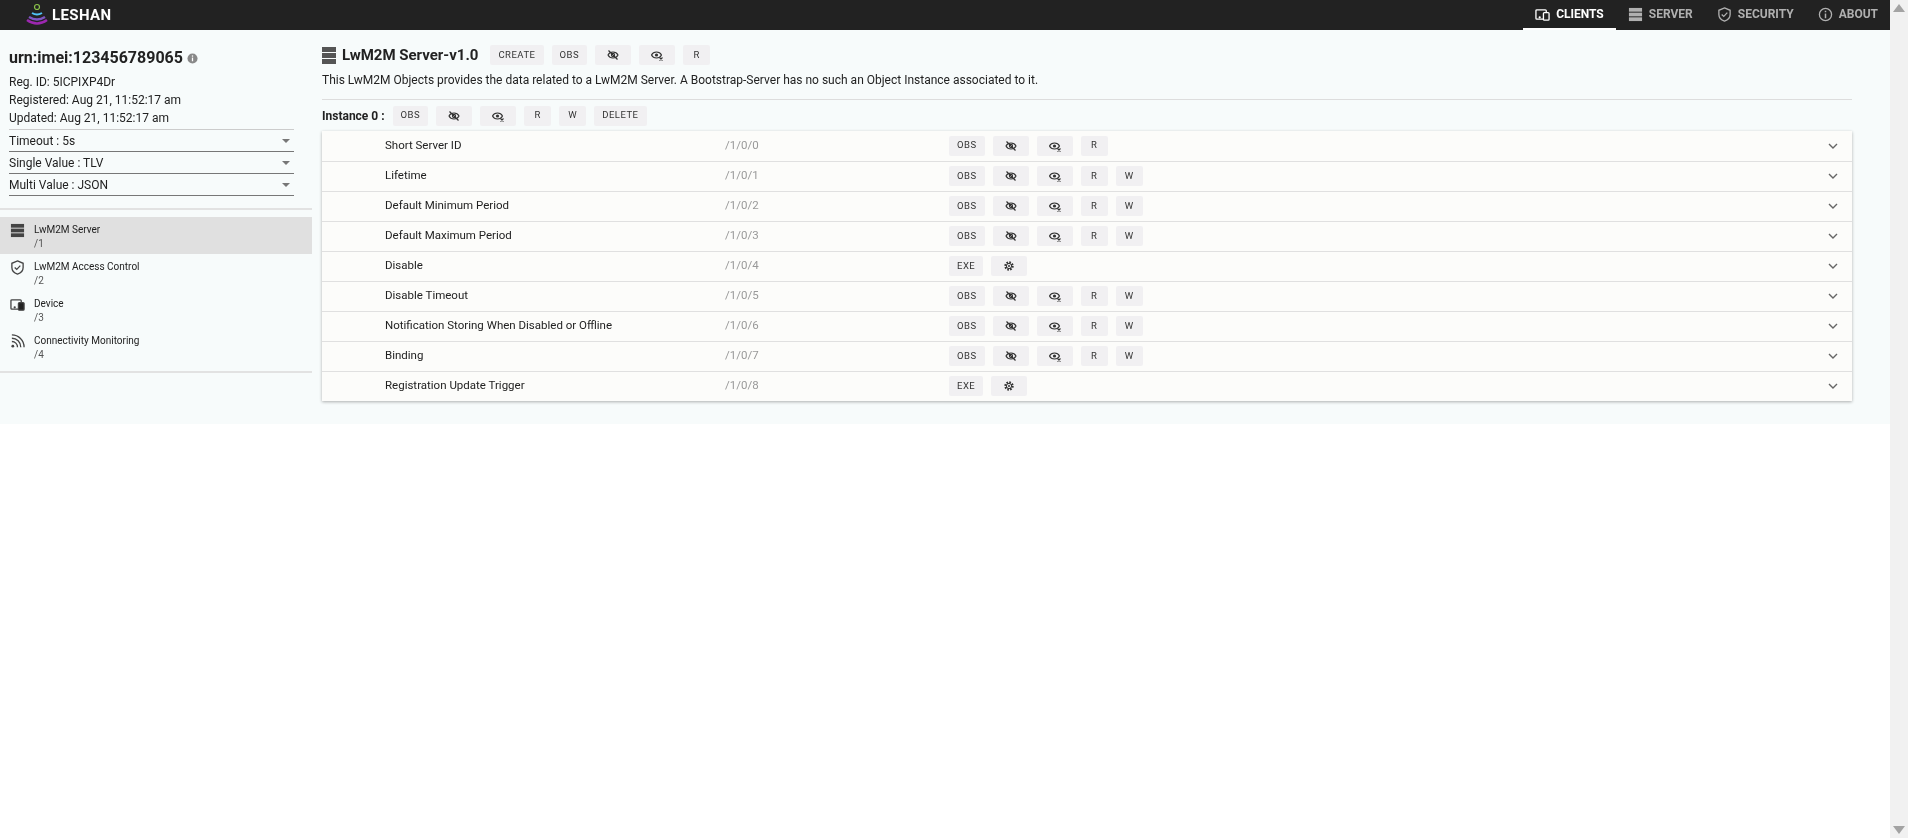 This screenshot has height=838, width=1908. What do you see at coordinates (455, 386) in the screenshot?
I see `resource-name: Registration Update Trigger` at bounding box center [455, 386].